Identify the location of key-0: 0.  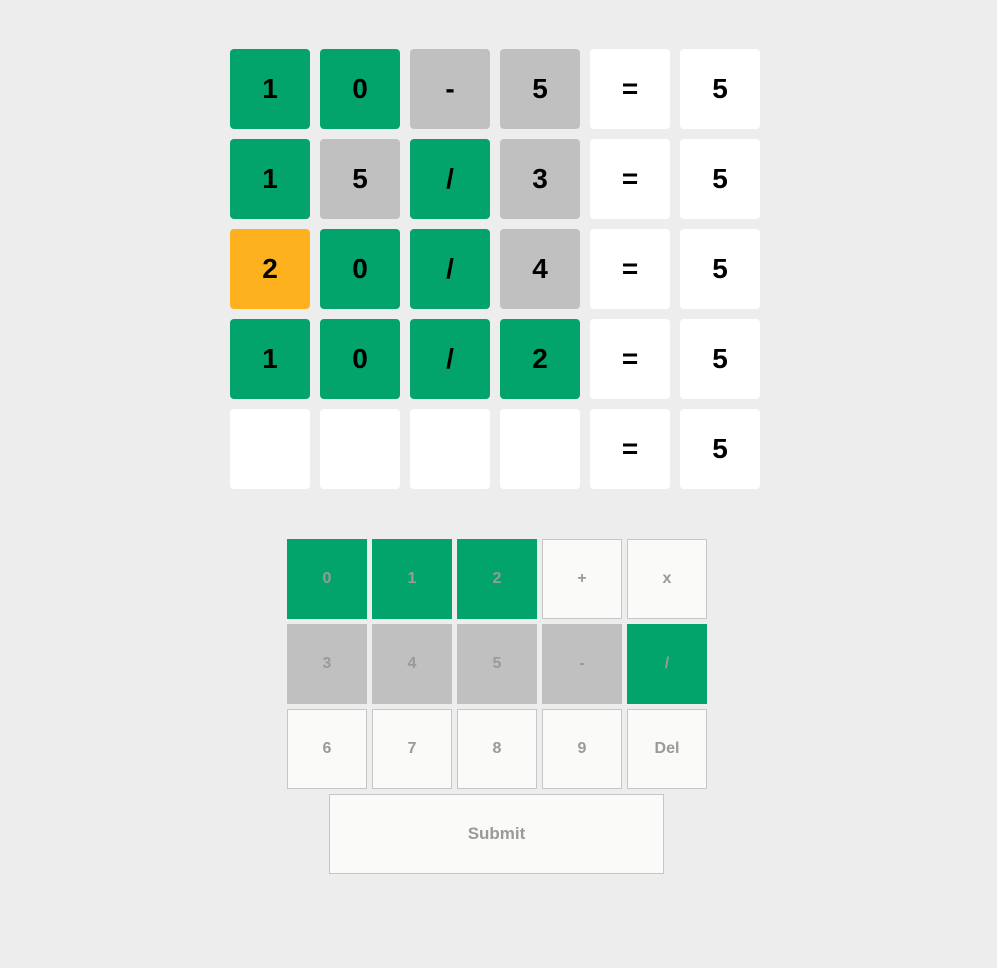
(327, 579).